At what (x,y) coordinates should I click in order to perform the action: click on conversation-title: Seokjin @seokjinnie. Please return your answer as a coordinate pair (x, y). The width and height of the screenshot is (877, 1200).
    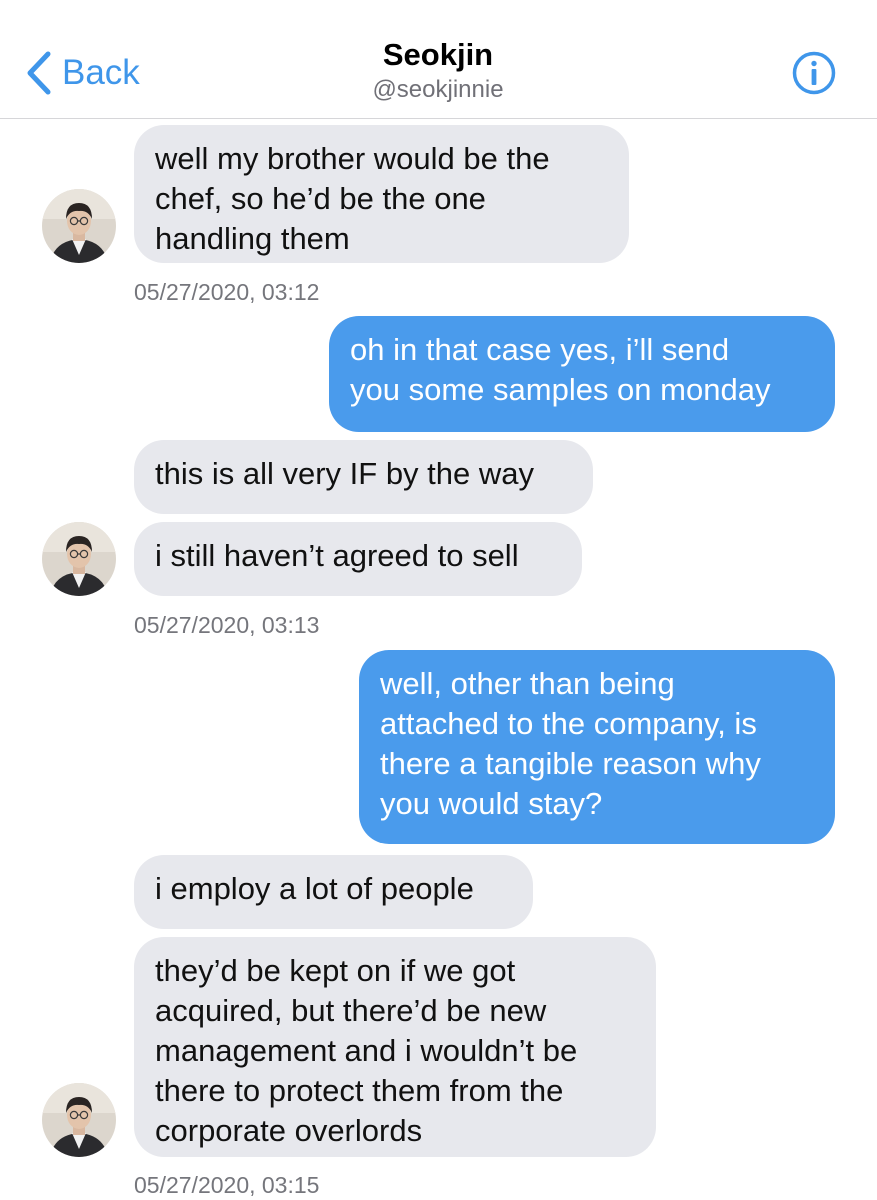
    Looking at the image, I should click on (438, 71).